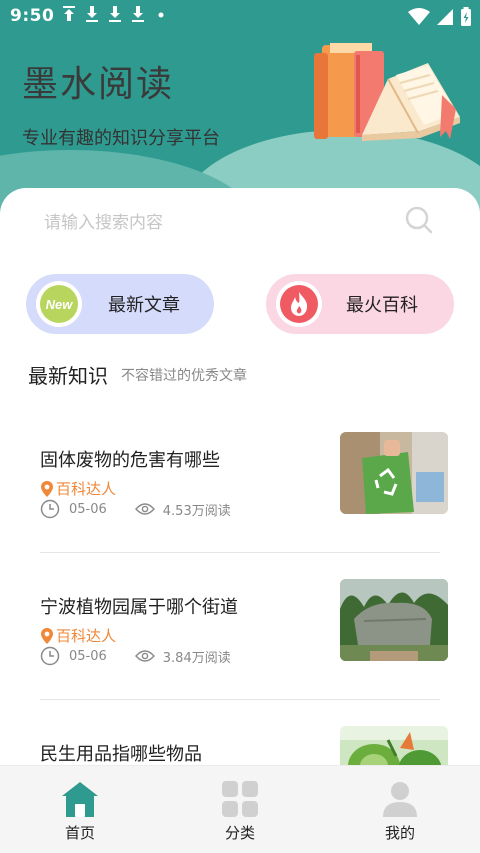 The height and width of the screenshot is (853, 480). Describe the element at coordinates (394, 620) in the screenshot. I see `botanical-garden-stone-photo` at that location.